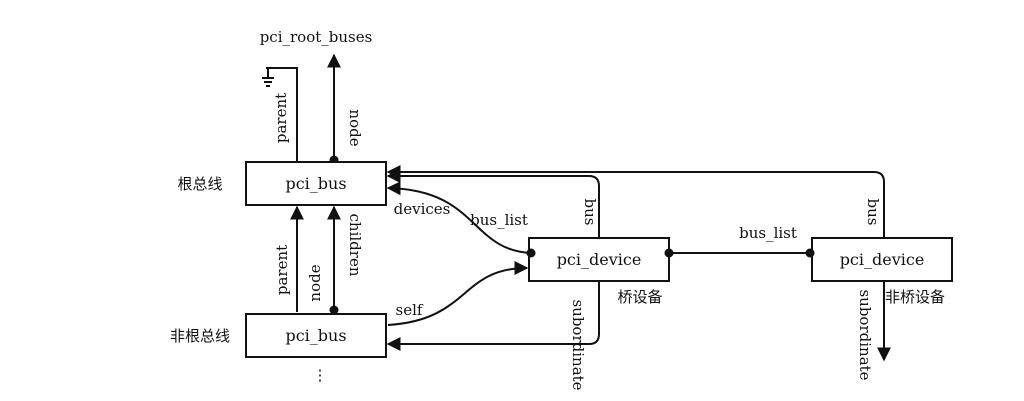  I want to click on normal-bus-label: bus, so click(873, 212).